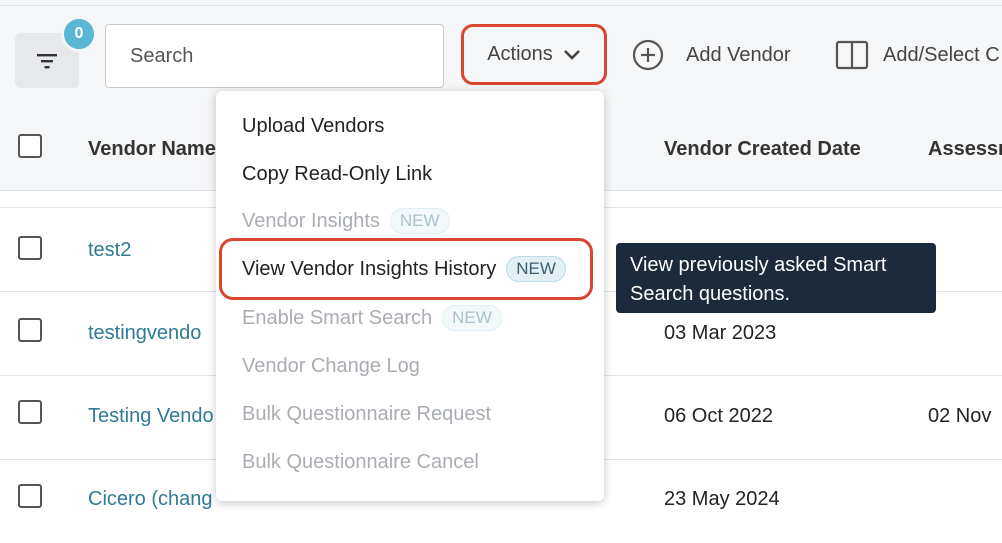 The image size is (1002, 543). I want to click on menu-item-label: Upload Vendors, so click(313, 126).